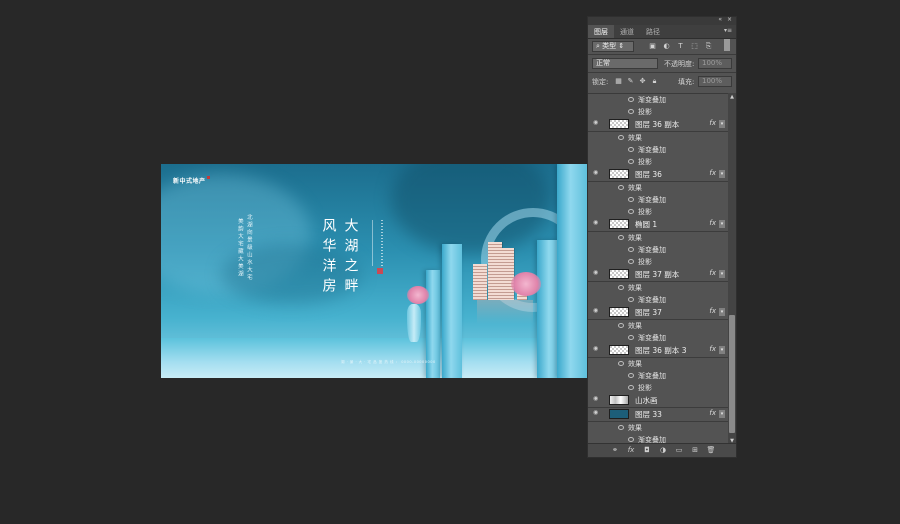 The width and height of the screenshot is (900, 524). What do you see at coordinates (732, 97) in the screenshot?
I see `scroll-up-icon: ▲` at bounding box center [732, 97].